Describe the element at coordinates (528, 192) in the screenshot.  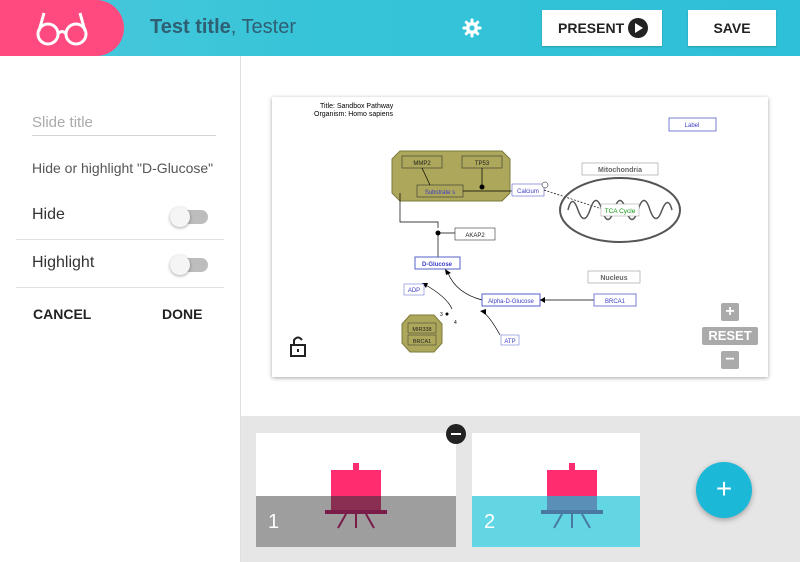
I see `svg-text: Calcium` at that location.